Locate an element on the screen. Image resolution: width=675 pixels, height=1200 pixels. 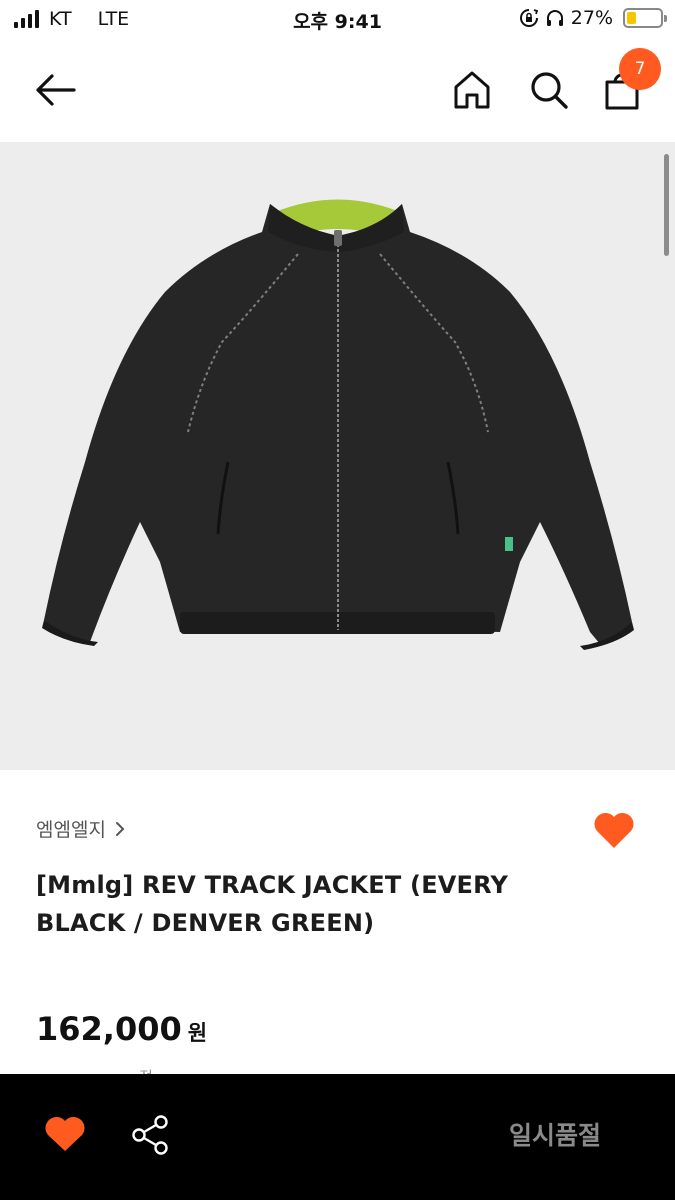
battery-icon is located at coordinates (645, 18).